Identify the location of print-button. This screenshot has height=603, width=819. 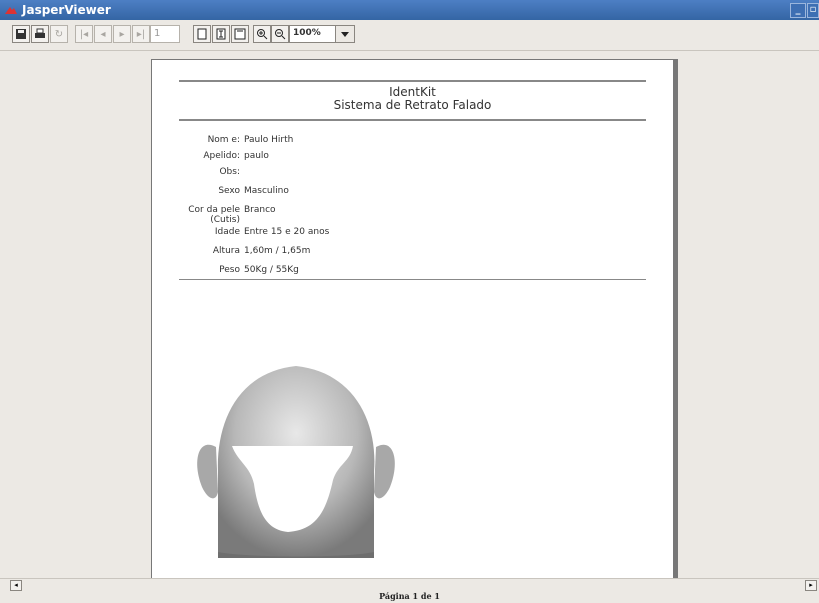
(40, 34).